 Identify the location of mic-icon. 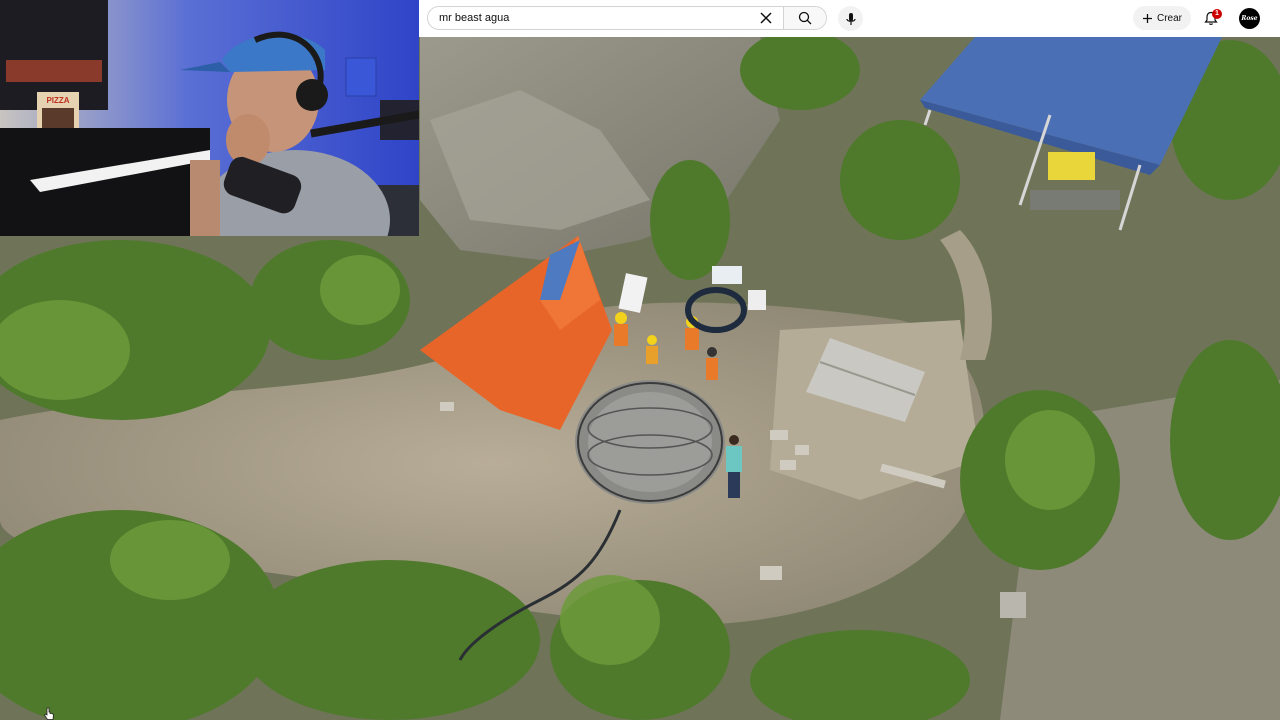
(850, 18).